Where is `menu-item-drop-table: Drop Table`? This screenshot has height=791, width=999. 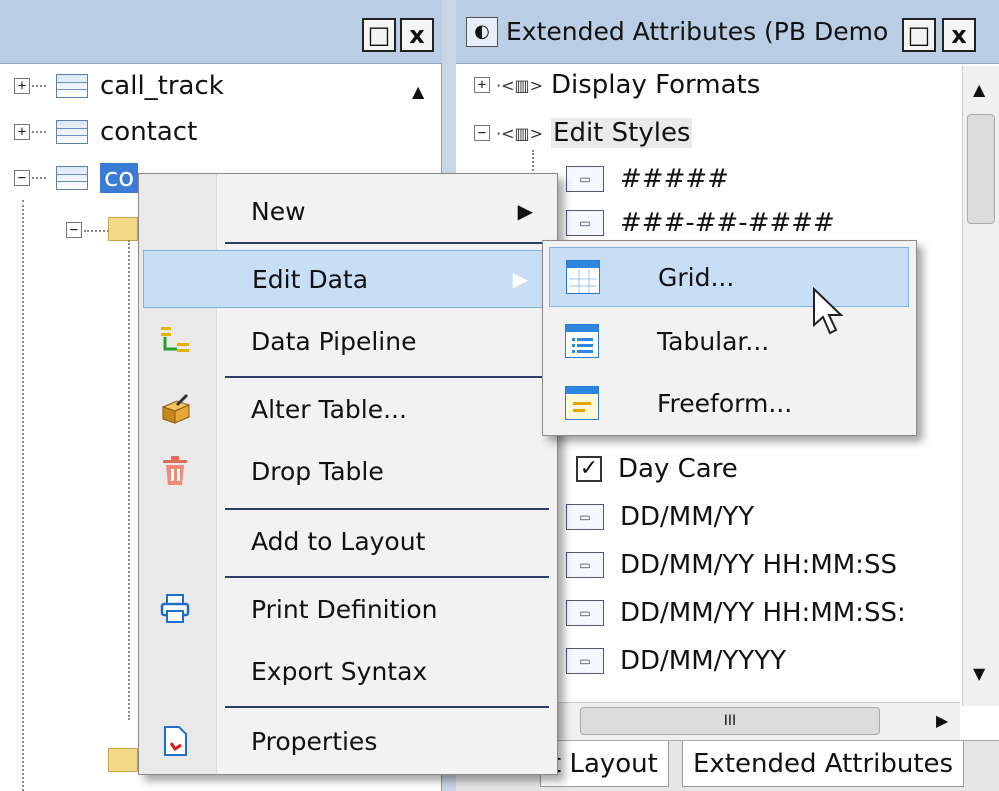 menu-item-drop-table: Drop Table is located at coordinates (348, 471).